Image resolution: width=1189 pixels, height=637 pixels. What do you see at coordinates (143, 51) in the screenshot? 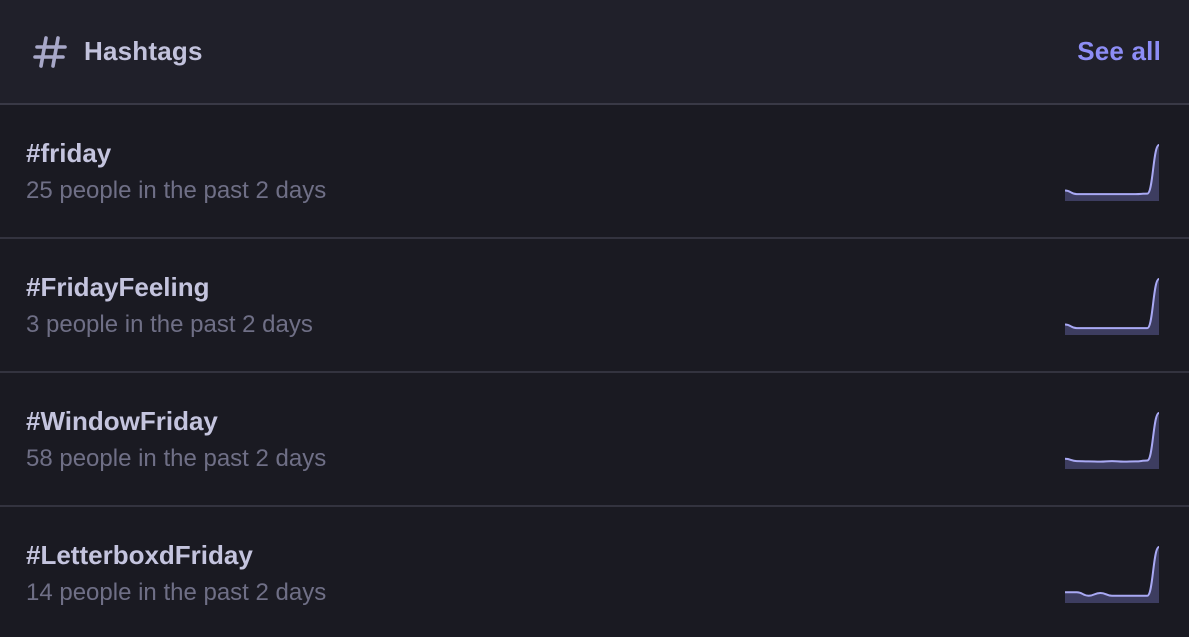
I see `page-title: Hashtags` at bounding box center [143, 51].